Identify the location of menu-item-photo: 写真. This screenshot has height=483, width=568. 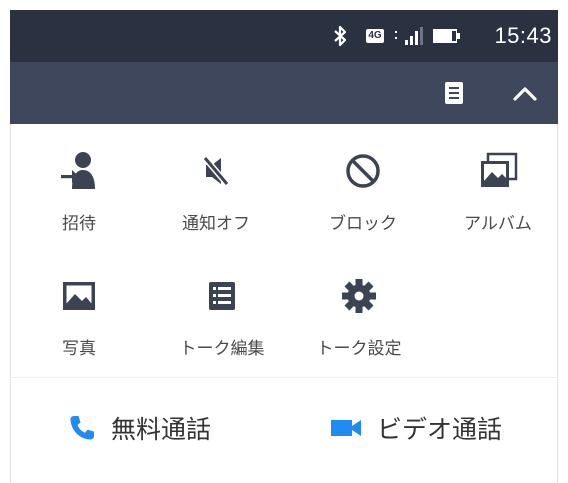
(79, 327).